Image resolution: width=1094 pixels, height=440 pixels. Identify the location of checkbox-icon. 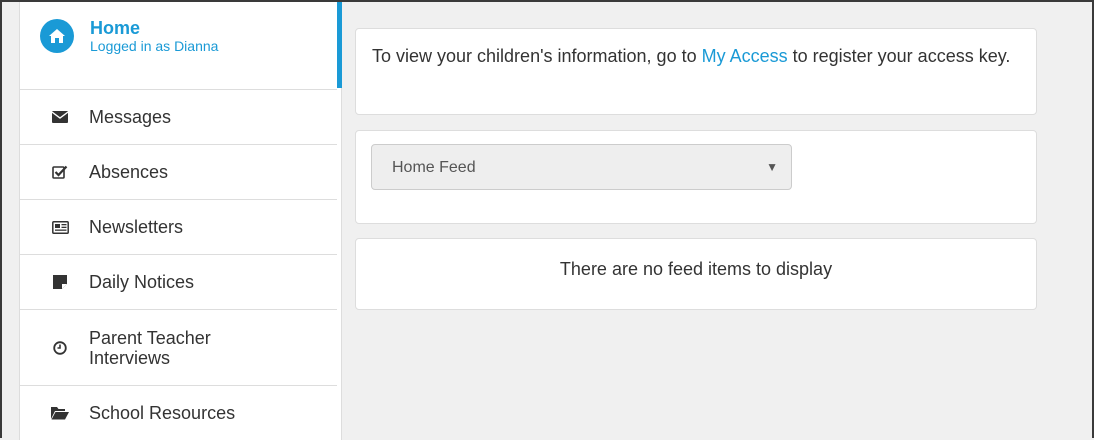
(60, 172).